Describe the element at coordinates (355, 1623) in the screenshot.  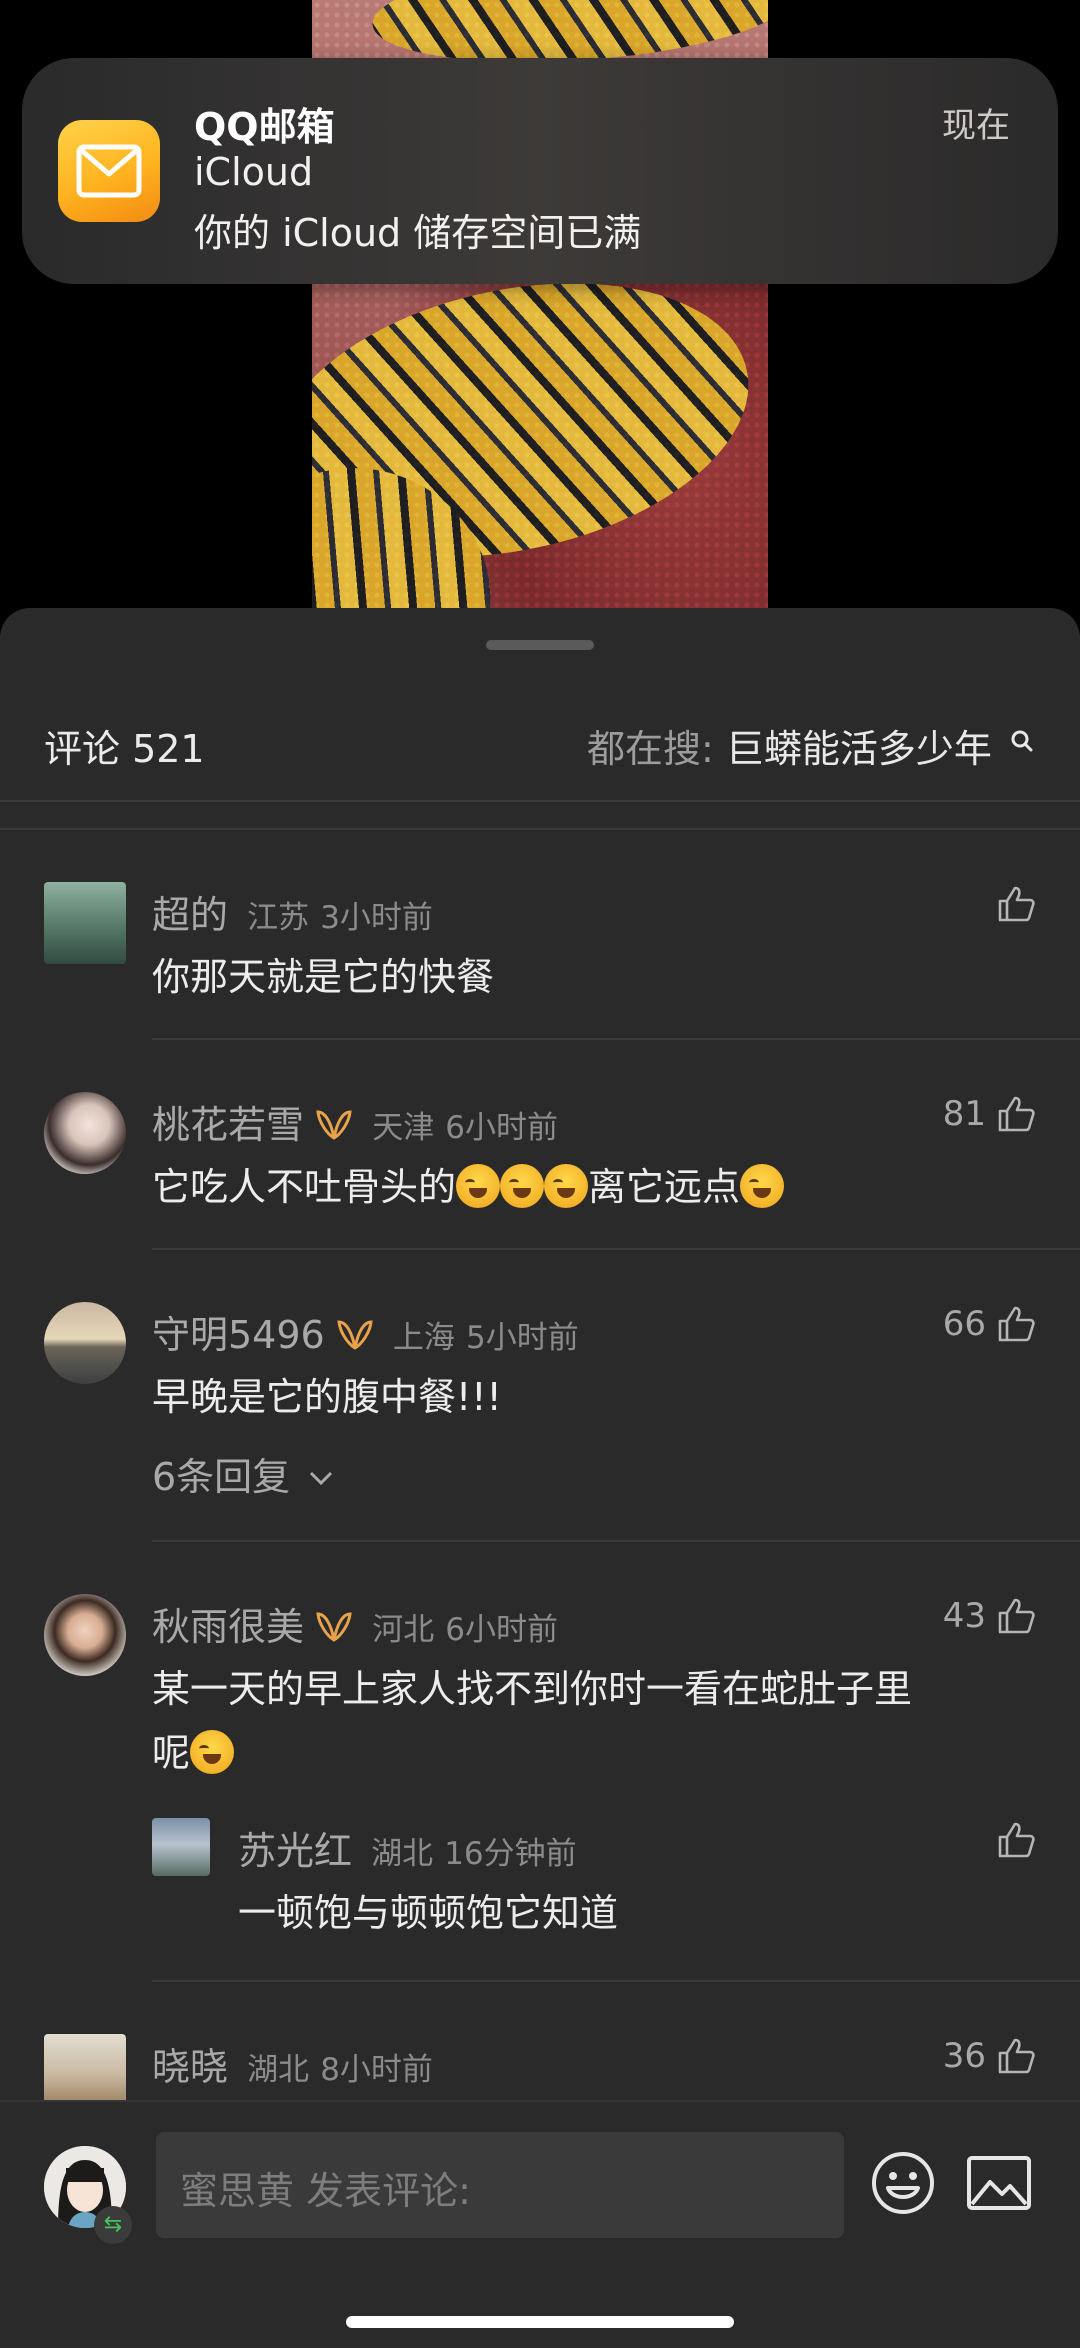
I see `comment-meta: 秋雨很美 河北 6小时前` at that location.